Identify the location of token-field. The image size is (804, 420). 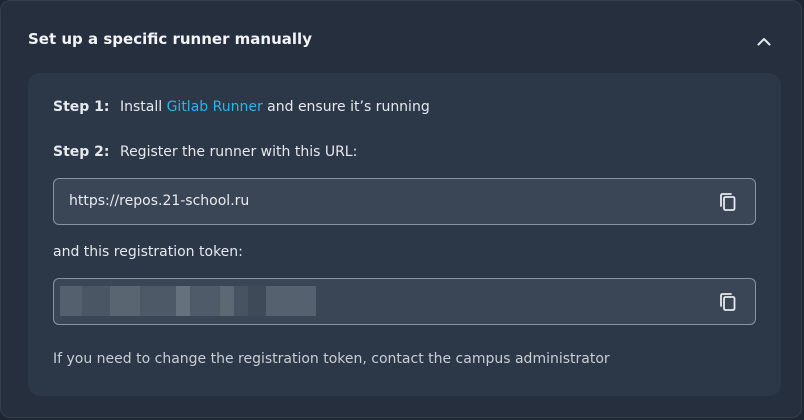
(404, 301).